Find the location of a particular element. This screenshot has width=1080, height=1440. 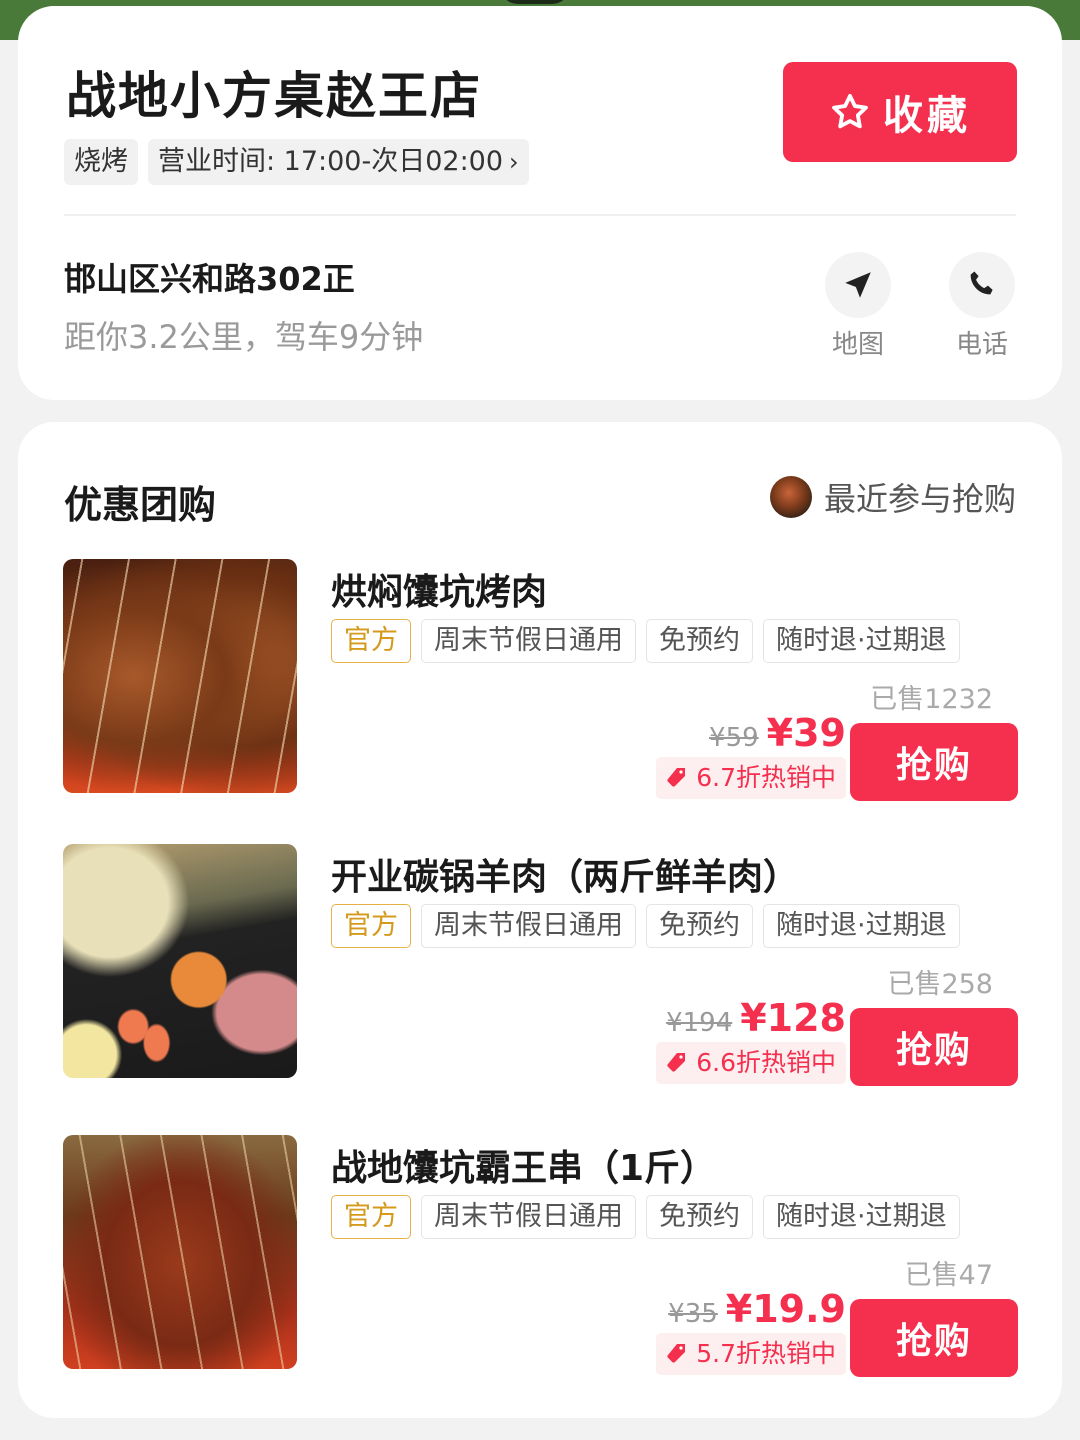

price-row: ¥35 ¥19.9 is located at coordinates (757, 1309).